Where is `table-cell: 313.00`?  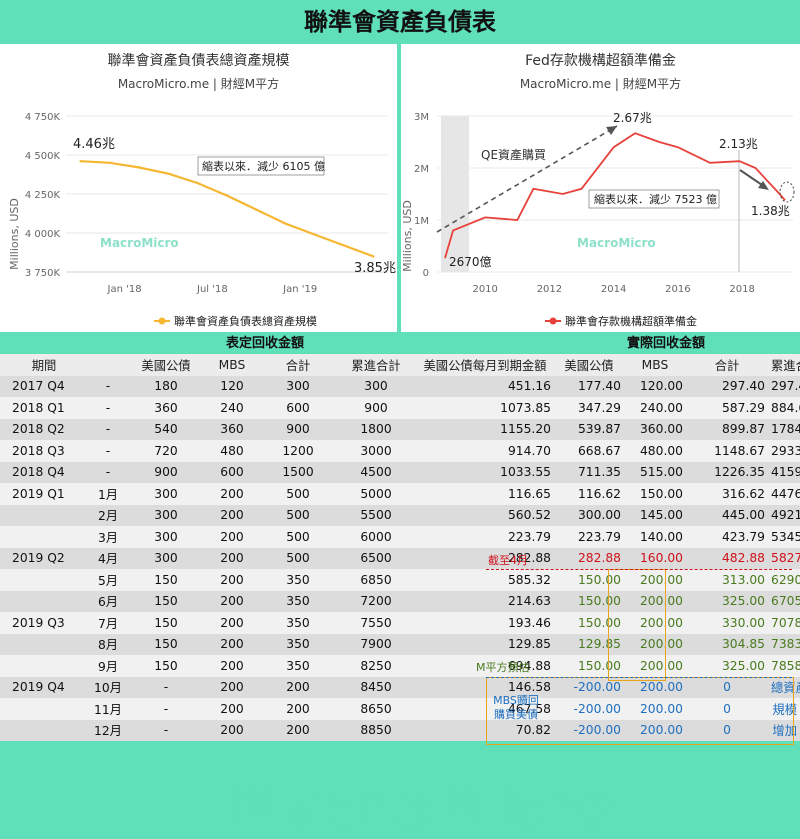
table-cell: 313.00 is located at coordinates (727, 580).